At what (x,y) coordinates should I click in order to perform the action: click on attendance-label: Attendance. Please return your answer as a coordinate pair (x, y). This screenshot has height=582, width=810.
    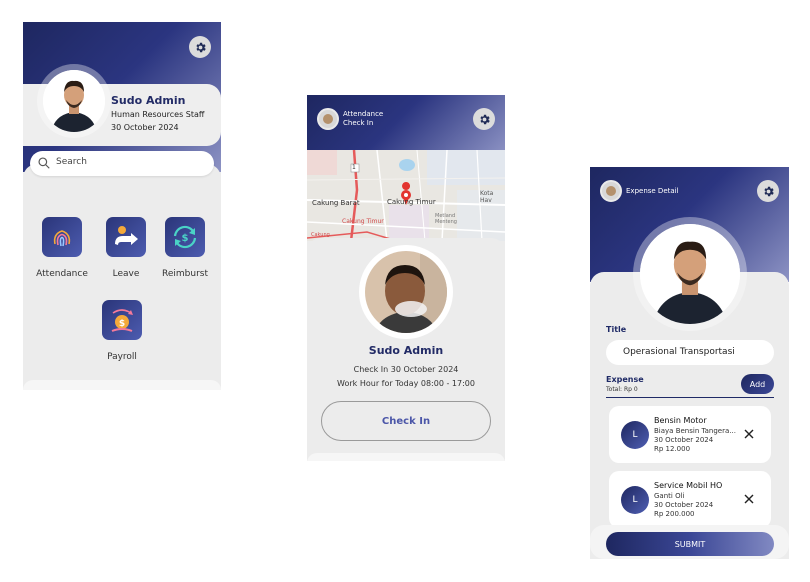
    Looking at the image, I should click on (62, 274).